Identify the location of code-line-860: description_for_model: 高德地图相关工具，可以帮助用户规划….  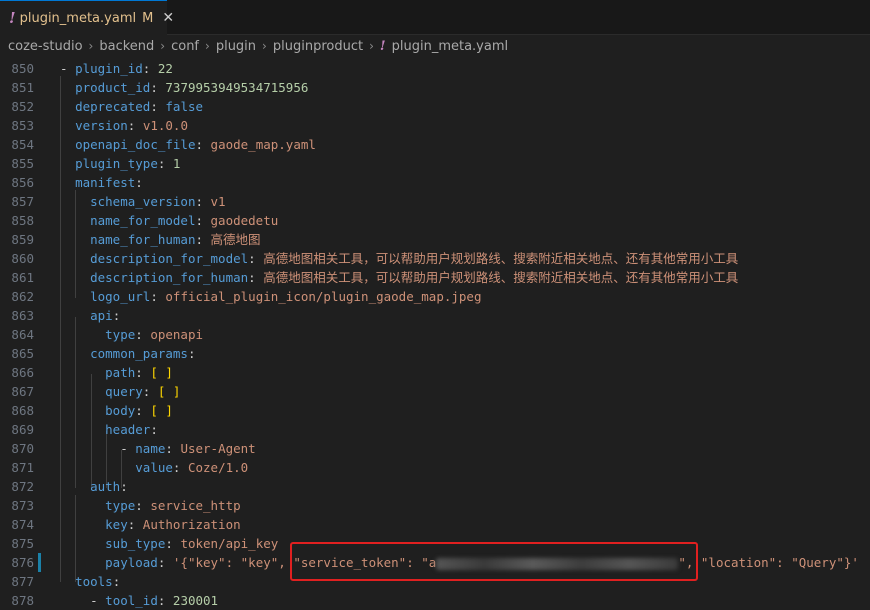
(414, 258).